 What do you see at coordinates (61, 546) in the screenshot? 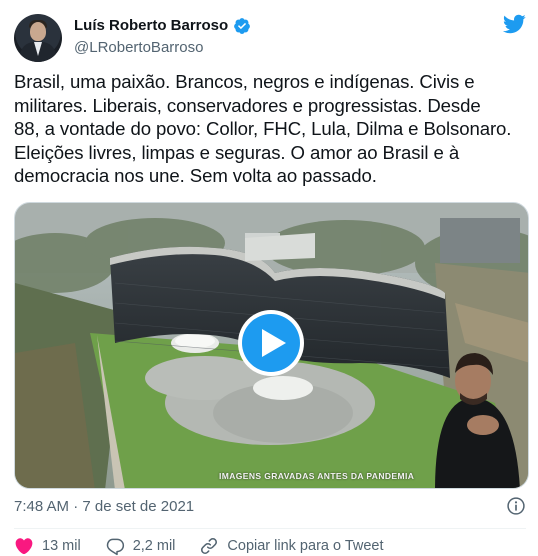
I see `like-count: 13 mil` at bounding box center [61, 546].